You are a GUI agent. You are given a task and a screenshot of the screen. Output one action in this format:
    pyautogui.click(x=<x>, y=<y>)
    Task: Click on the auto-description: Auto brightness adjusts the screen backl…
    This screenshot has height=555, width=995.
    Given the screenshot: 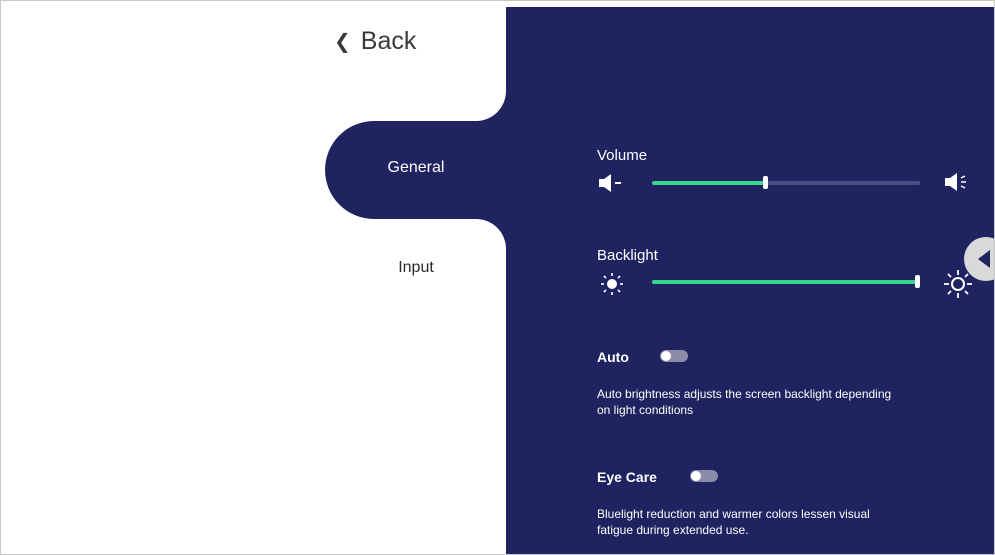 What is the action you would take?
    pyautogui.click(x=777, y=402)
    